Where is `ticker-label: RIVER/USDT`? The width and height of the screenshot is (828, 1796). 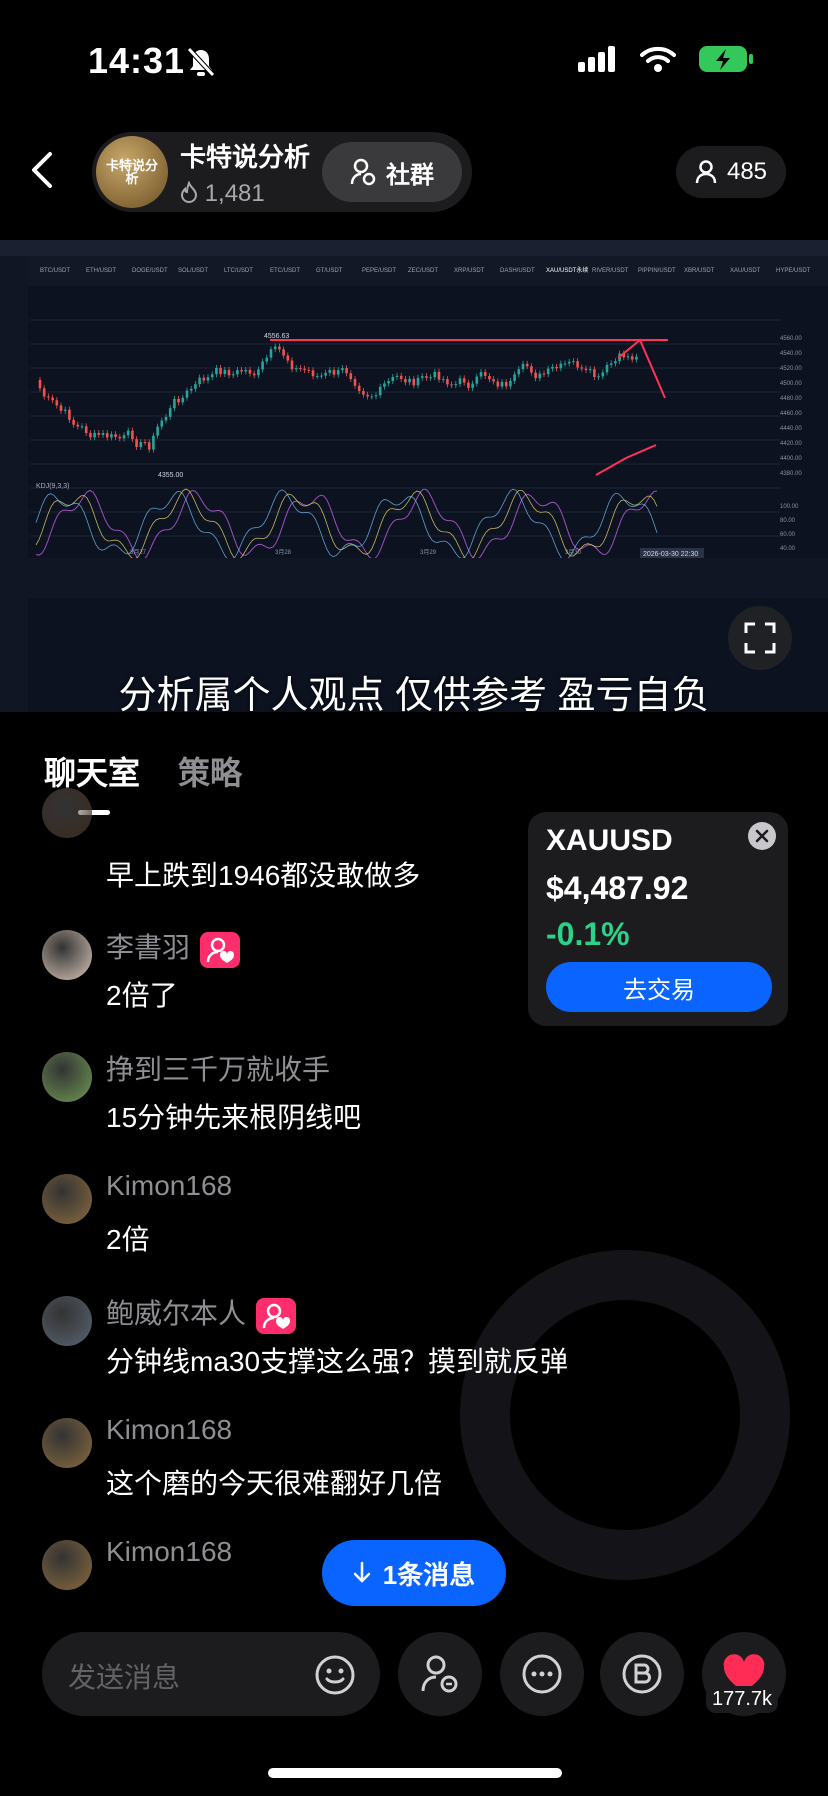 ticker-label: RIVER/USDT is located at coordinates (610, 271).